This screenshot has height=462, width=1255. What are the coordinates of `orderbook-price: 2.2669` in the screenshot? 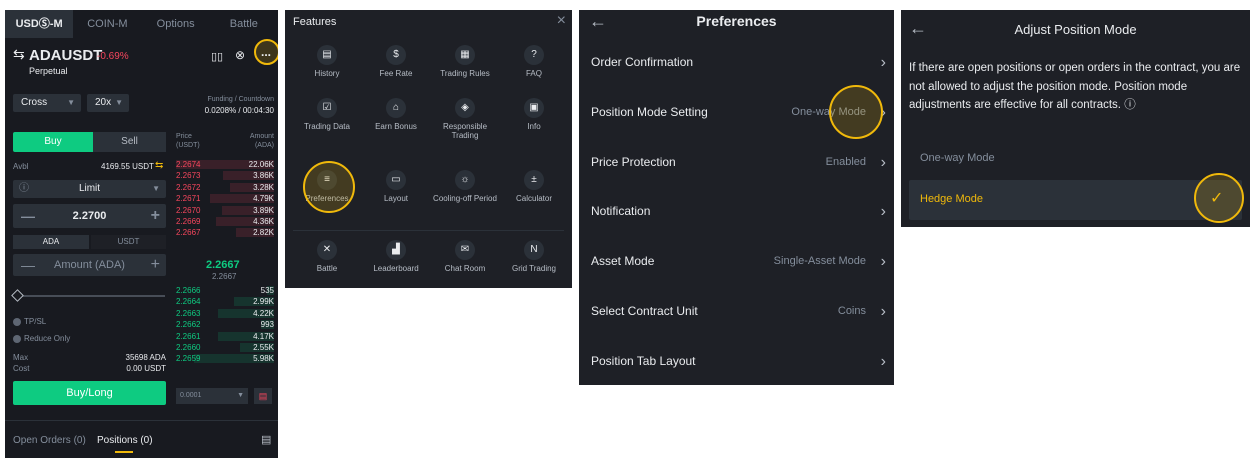 It's located at (188, 221).